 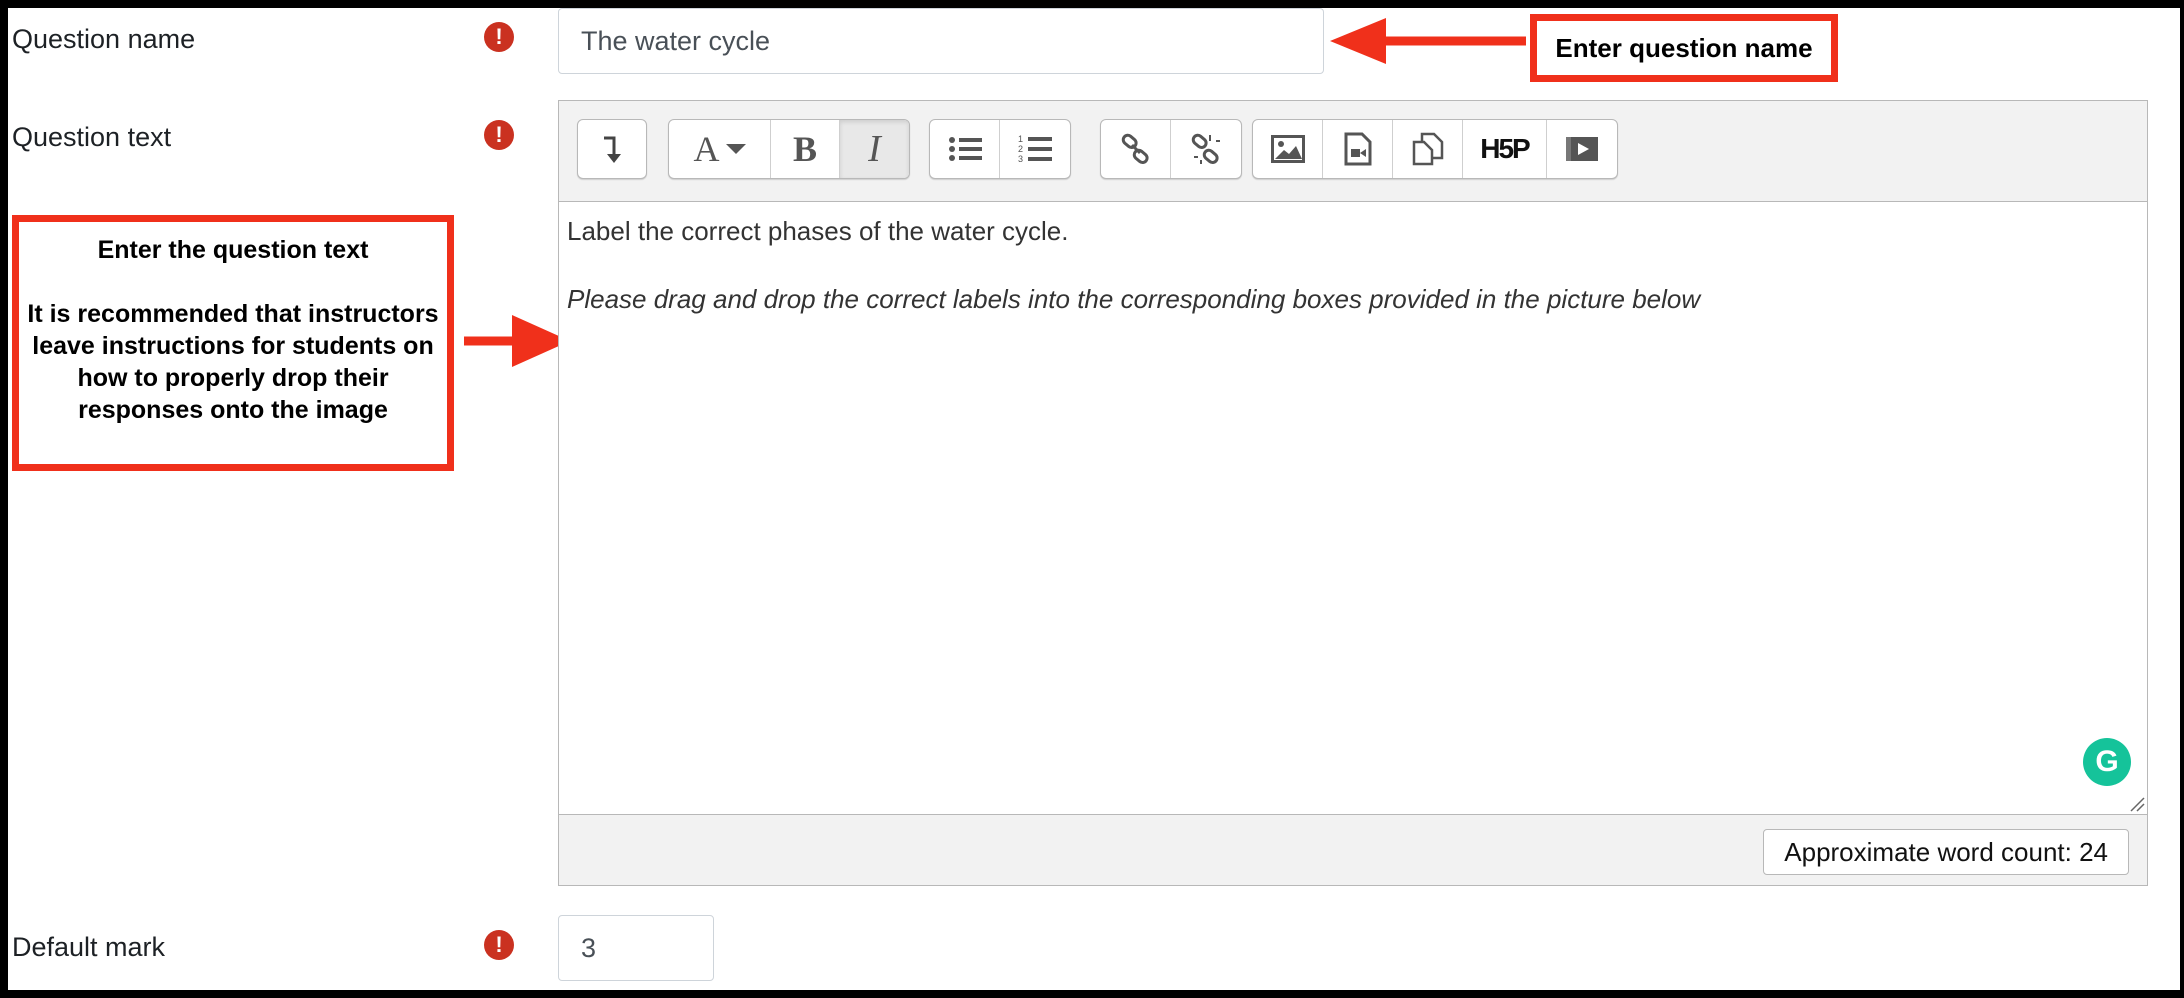 I want to click on ordered-list-icon: 1 2 3, so click(x=1035, y=149).